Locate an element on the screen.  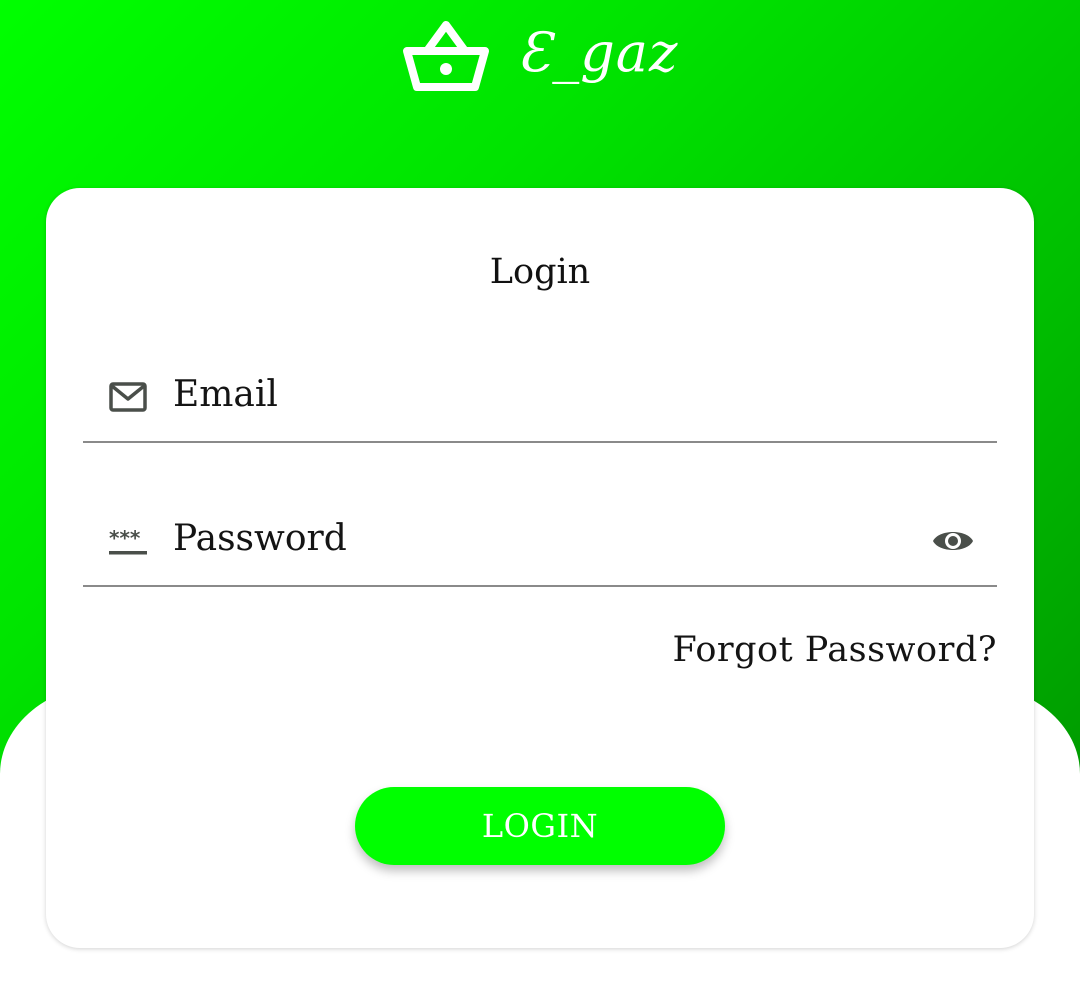
password-field: *** Password is located at coordinates (540, 542).